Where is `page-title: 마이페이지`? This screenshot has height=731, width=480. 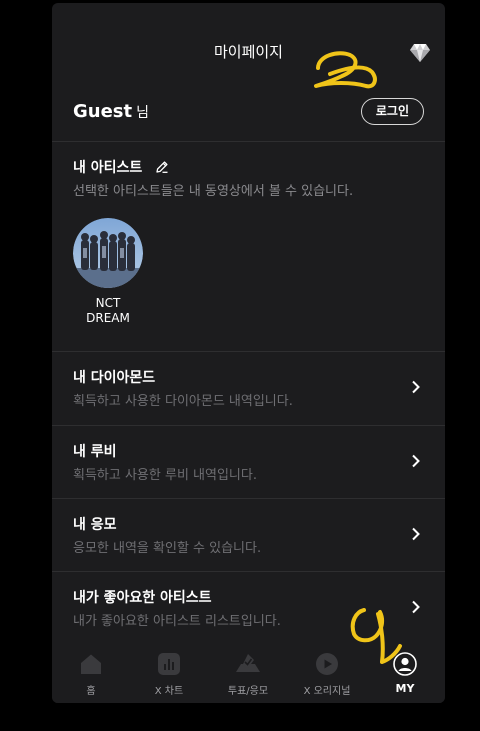
page-title: 마이페이지 is located at coordinates (248, 52).